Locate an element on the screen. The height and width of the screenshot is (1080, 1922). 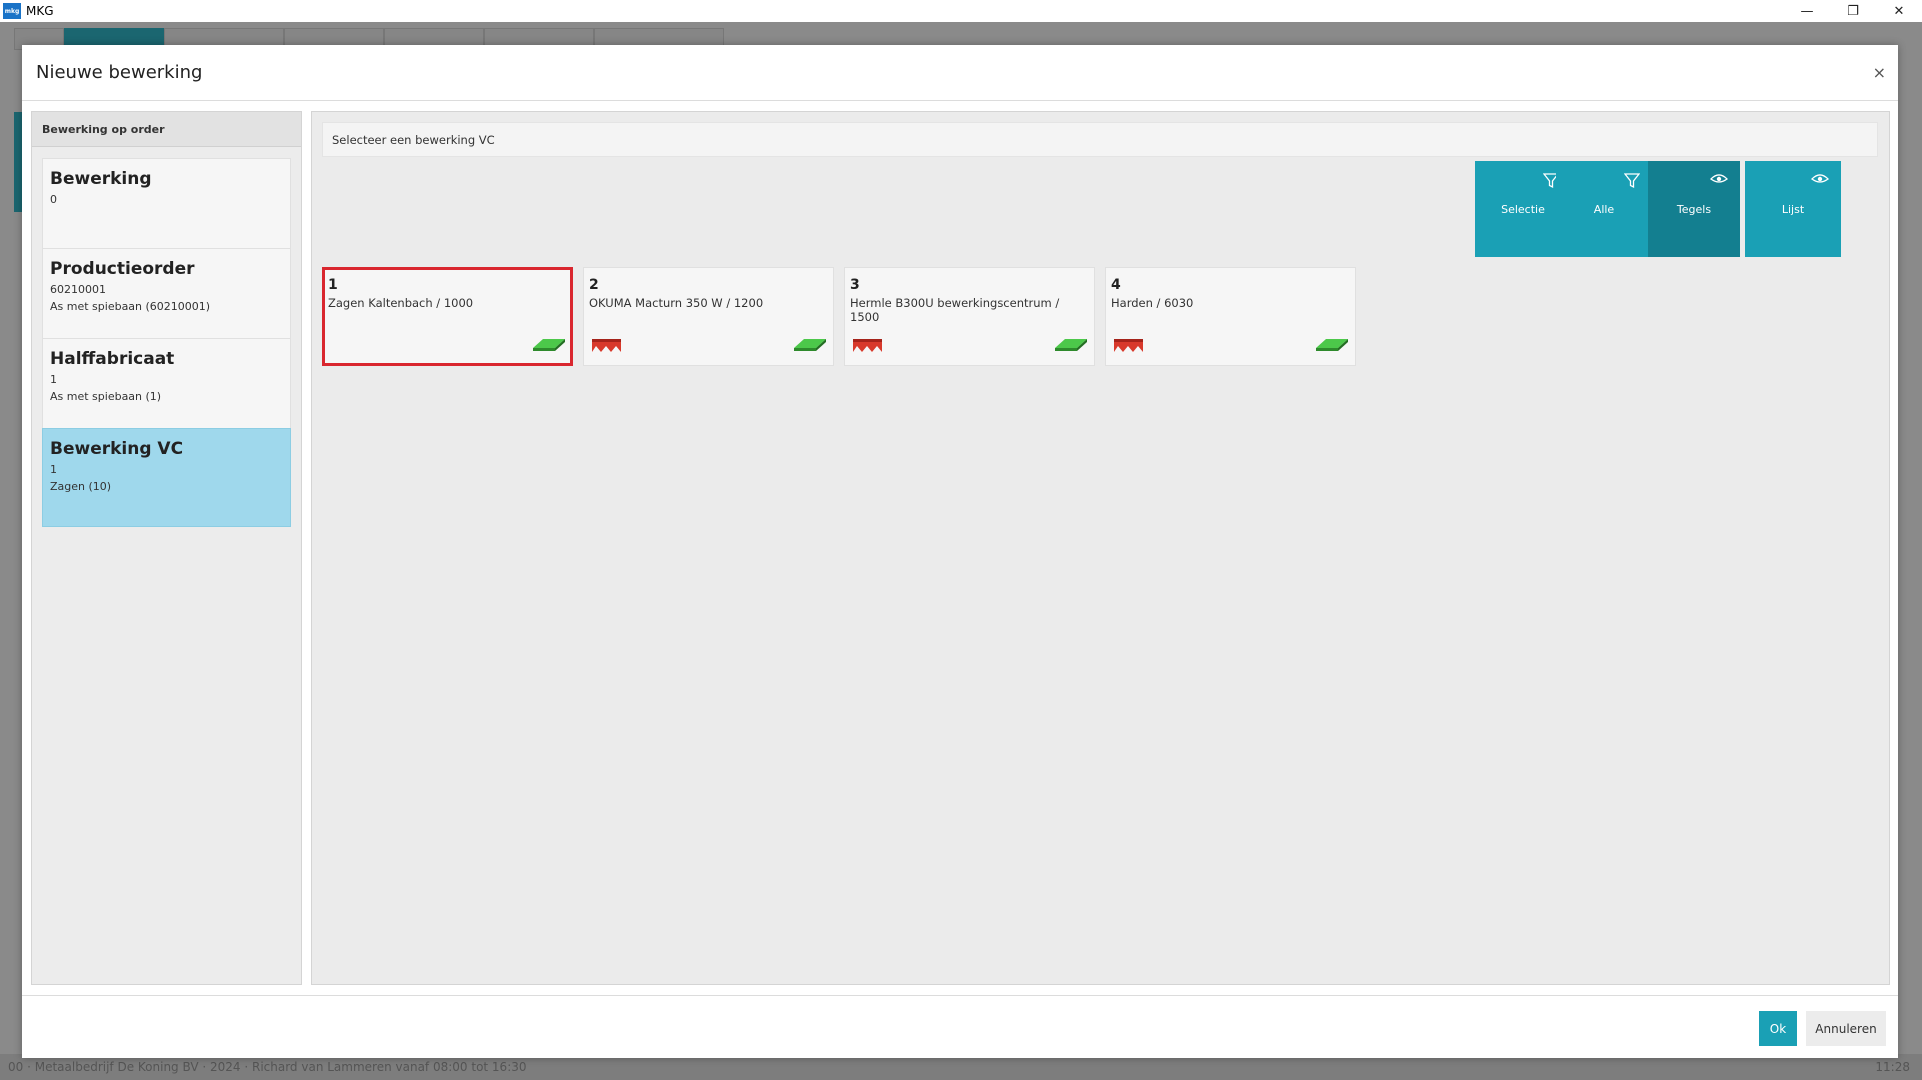
ok-button: Ok is located at coordinates (1778, 1028).